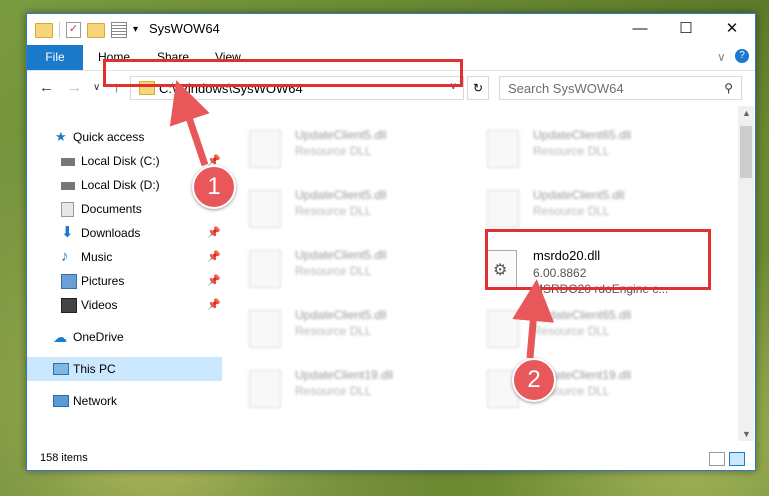 This screenshot has width=769, height=496. Describe the element at coordinates (189, 123) in the screenshot. I see `arrow-to-address-bar` at that location.